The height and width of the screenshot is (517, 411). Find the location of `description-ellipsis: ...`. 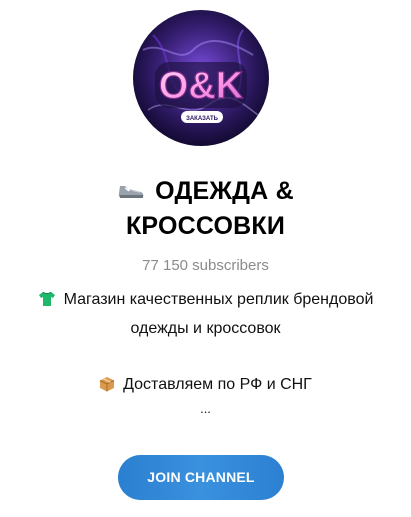

description-ellipsis: ... is located at coordinates (205, 408).